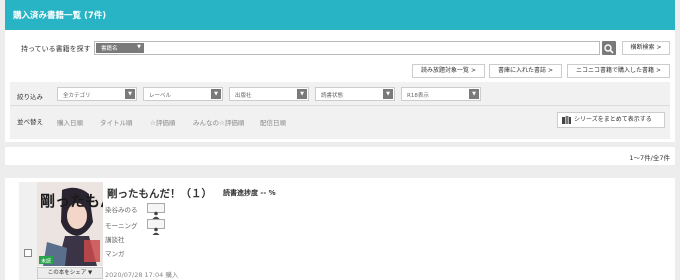 The width and height of the screenshot is (680, 280). I want to click on label-select: レーベル ▼, so click(183, 94).